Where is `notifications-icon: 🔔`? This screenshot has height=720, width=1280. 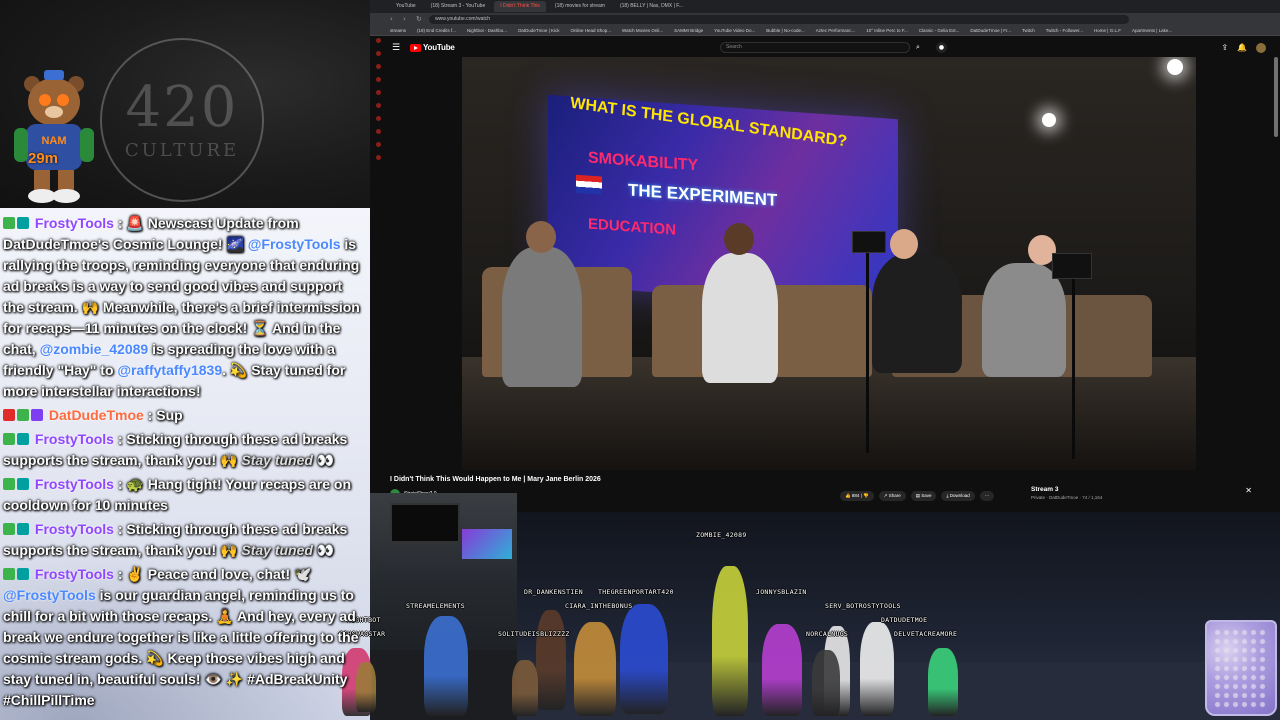
notifications-icon: 🔔 is located at coordinates (1242, 47).